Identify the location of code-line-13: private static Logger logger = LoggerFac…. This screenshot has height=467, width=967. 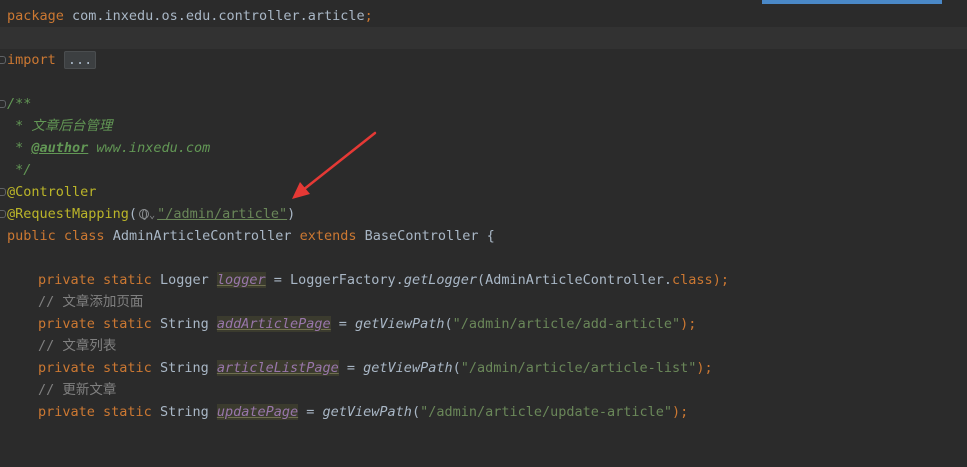
(483, 280).